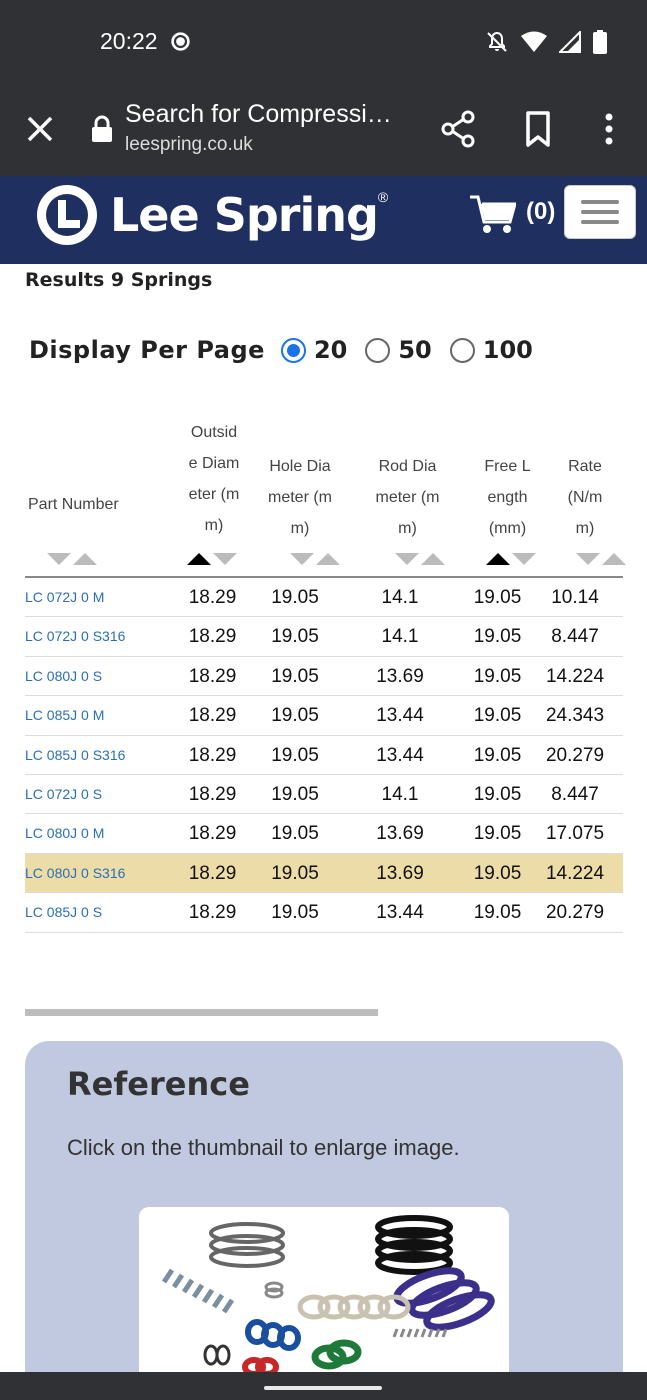  Describe the element at coordinates (119, 280) in the screenshot. I see `results-count: Results 9 Springs` at that location.